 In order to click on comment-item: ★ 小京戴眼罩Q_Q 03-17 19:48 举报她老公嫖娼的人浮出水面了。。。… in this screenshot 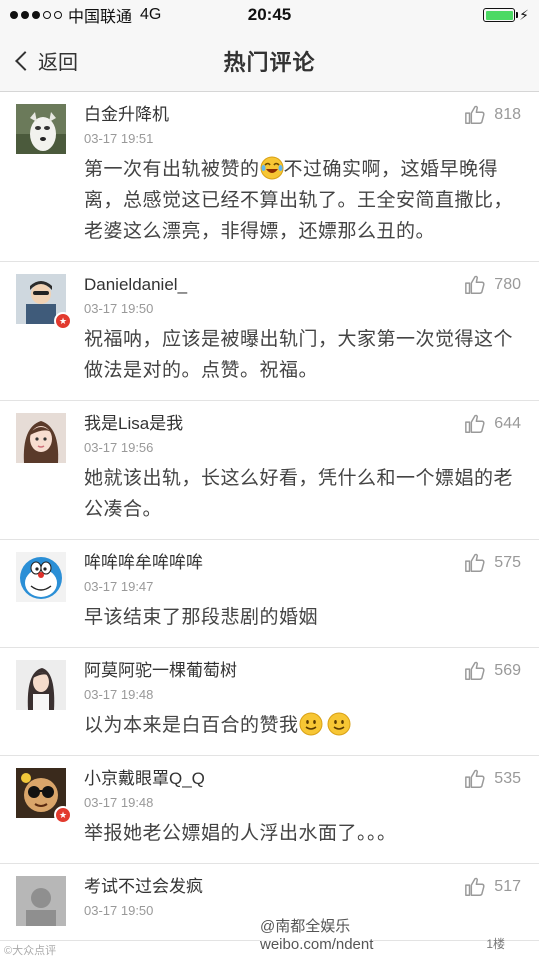, I will do `click(269, 810)`.